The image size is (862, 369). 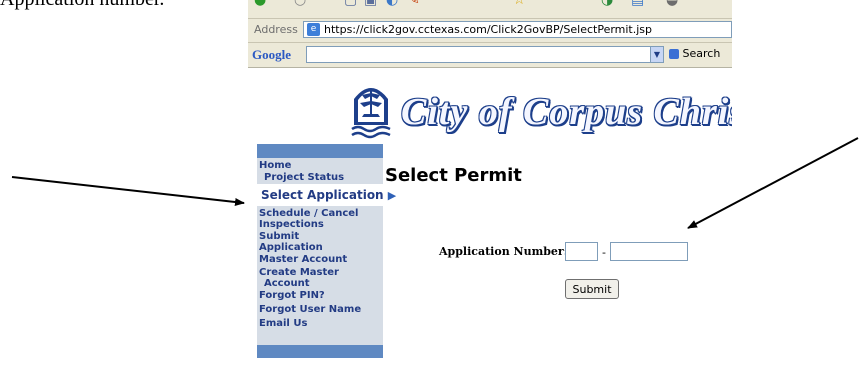 I want to click on page-icon: e, so click(x=313, y=29).